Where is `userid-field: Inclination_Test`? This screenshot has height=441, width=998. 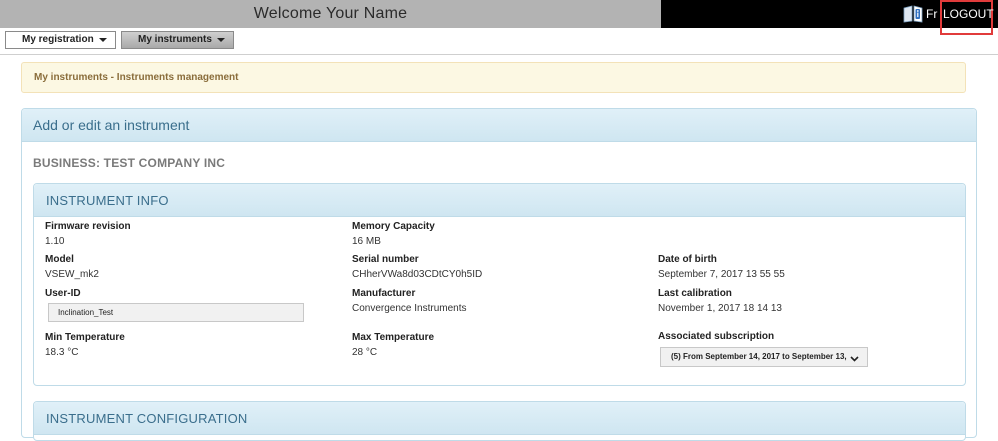
userid-field: Inclination_Test is located at coordinates (176, 312).